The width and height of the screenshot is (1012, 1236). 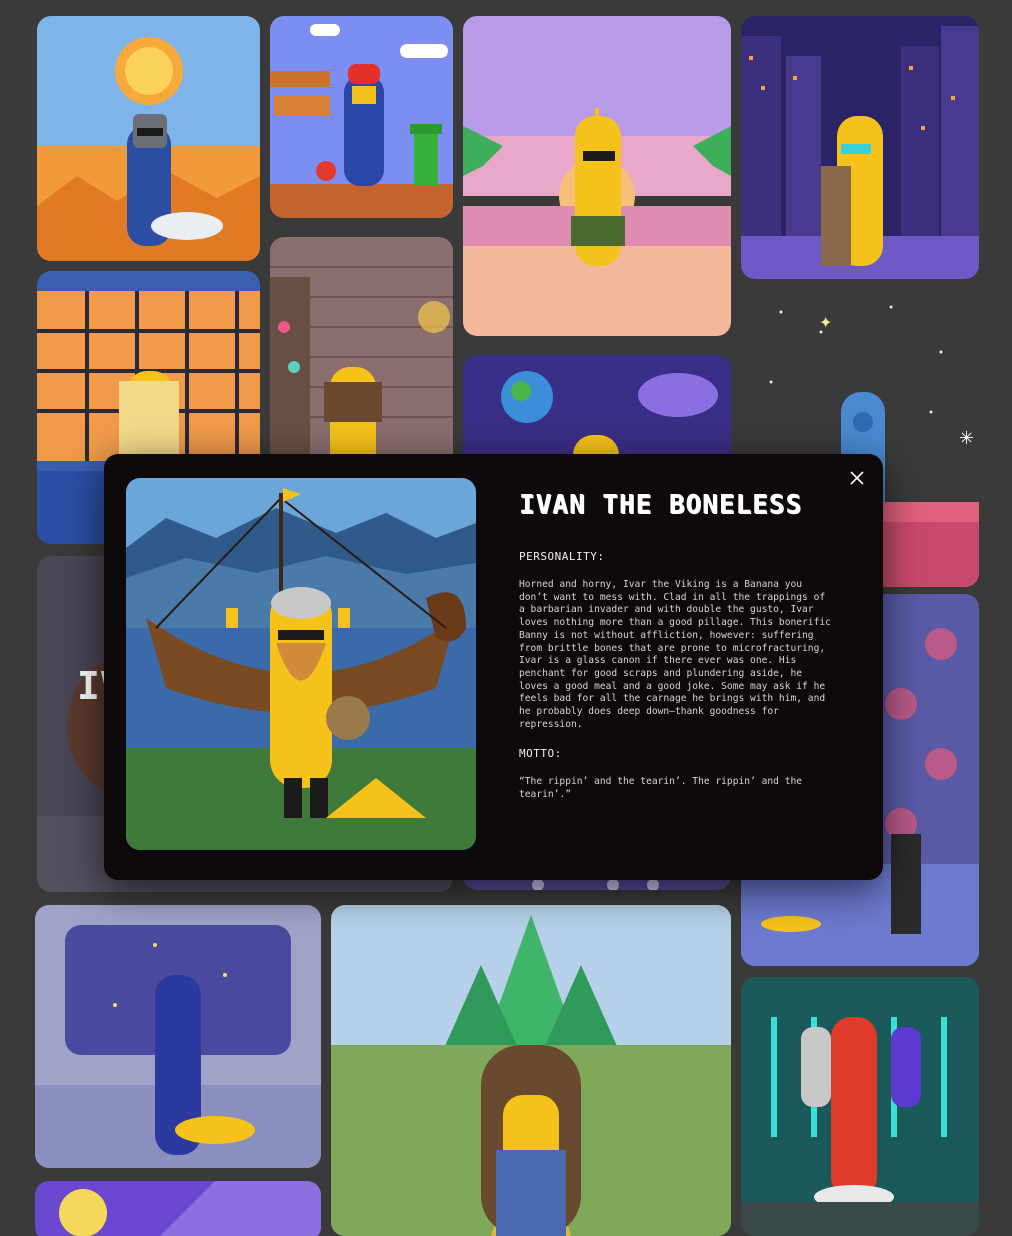 What do you see at coordinates (860, 1106) in the screenshot?
I see `tile-cryo-lab` at bounding box center [860, 1106].